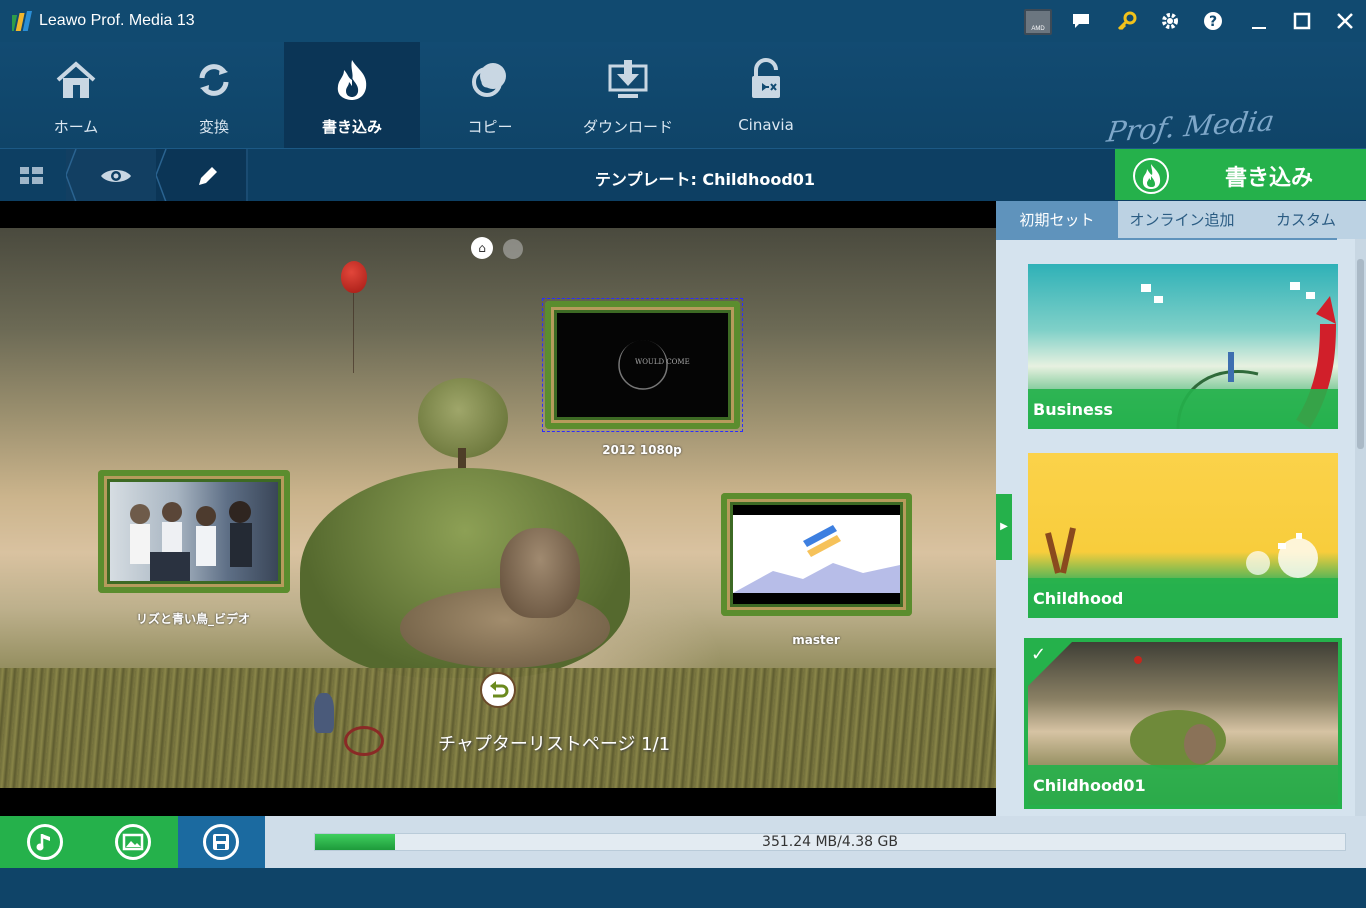 This screenshot has width=1366, height=908. What do you see at coordinates (1259, 21) in the screenshot?
I see `minimize-icon` at bounding box center [1259, 21].